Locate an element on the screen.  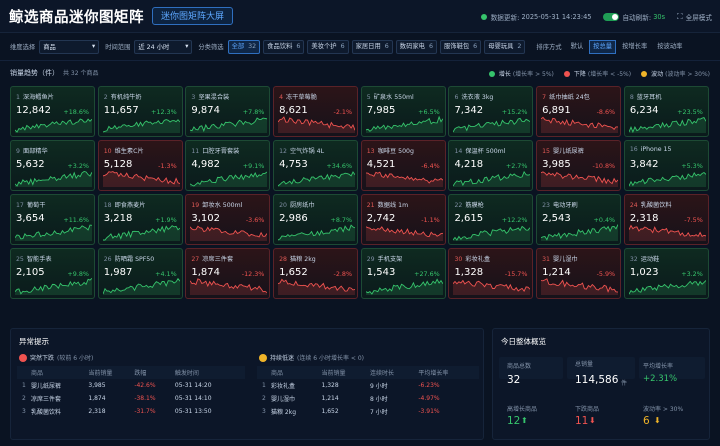
sort-button: 默认 is located at coordinates (577, 47).